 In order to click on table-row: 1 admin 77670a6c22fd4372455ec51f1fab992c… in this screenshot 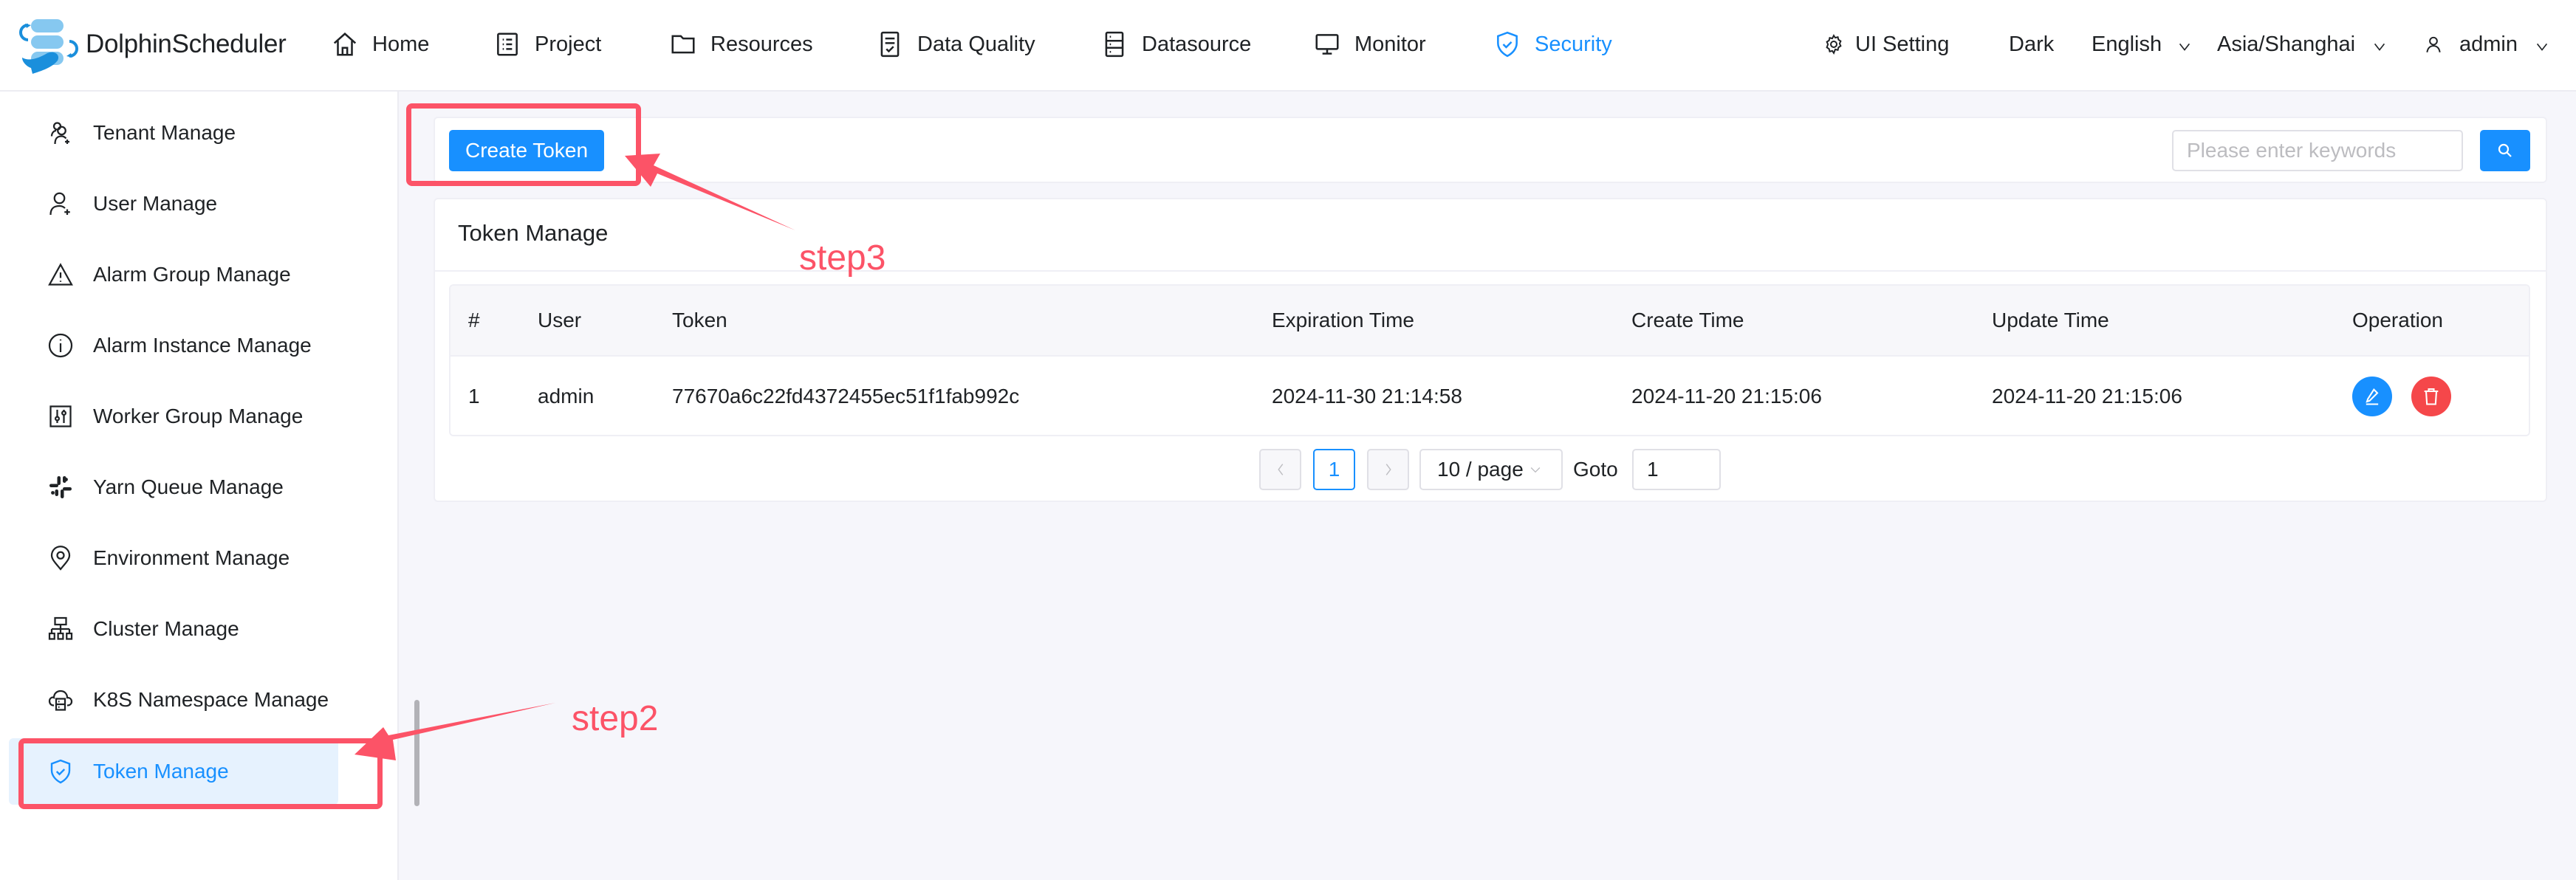, I will do `click(1490, 396)`.